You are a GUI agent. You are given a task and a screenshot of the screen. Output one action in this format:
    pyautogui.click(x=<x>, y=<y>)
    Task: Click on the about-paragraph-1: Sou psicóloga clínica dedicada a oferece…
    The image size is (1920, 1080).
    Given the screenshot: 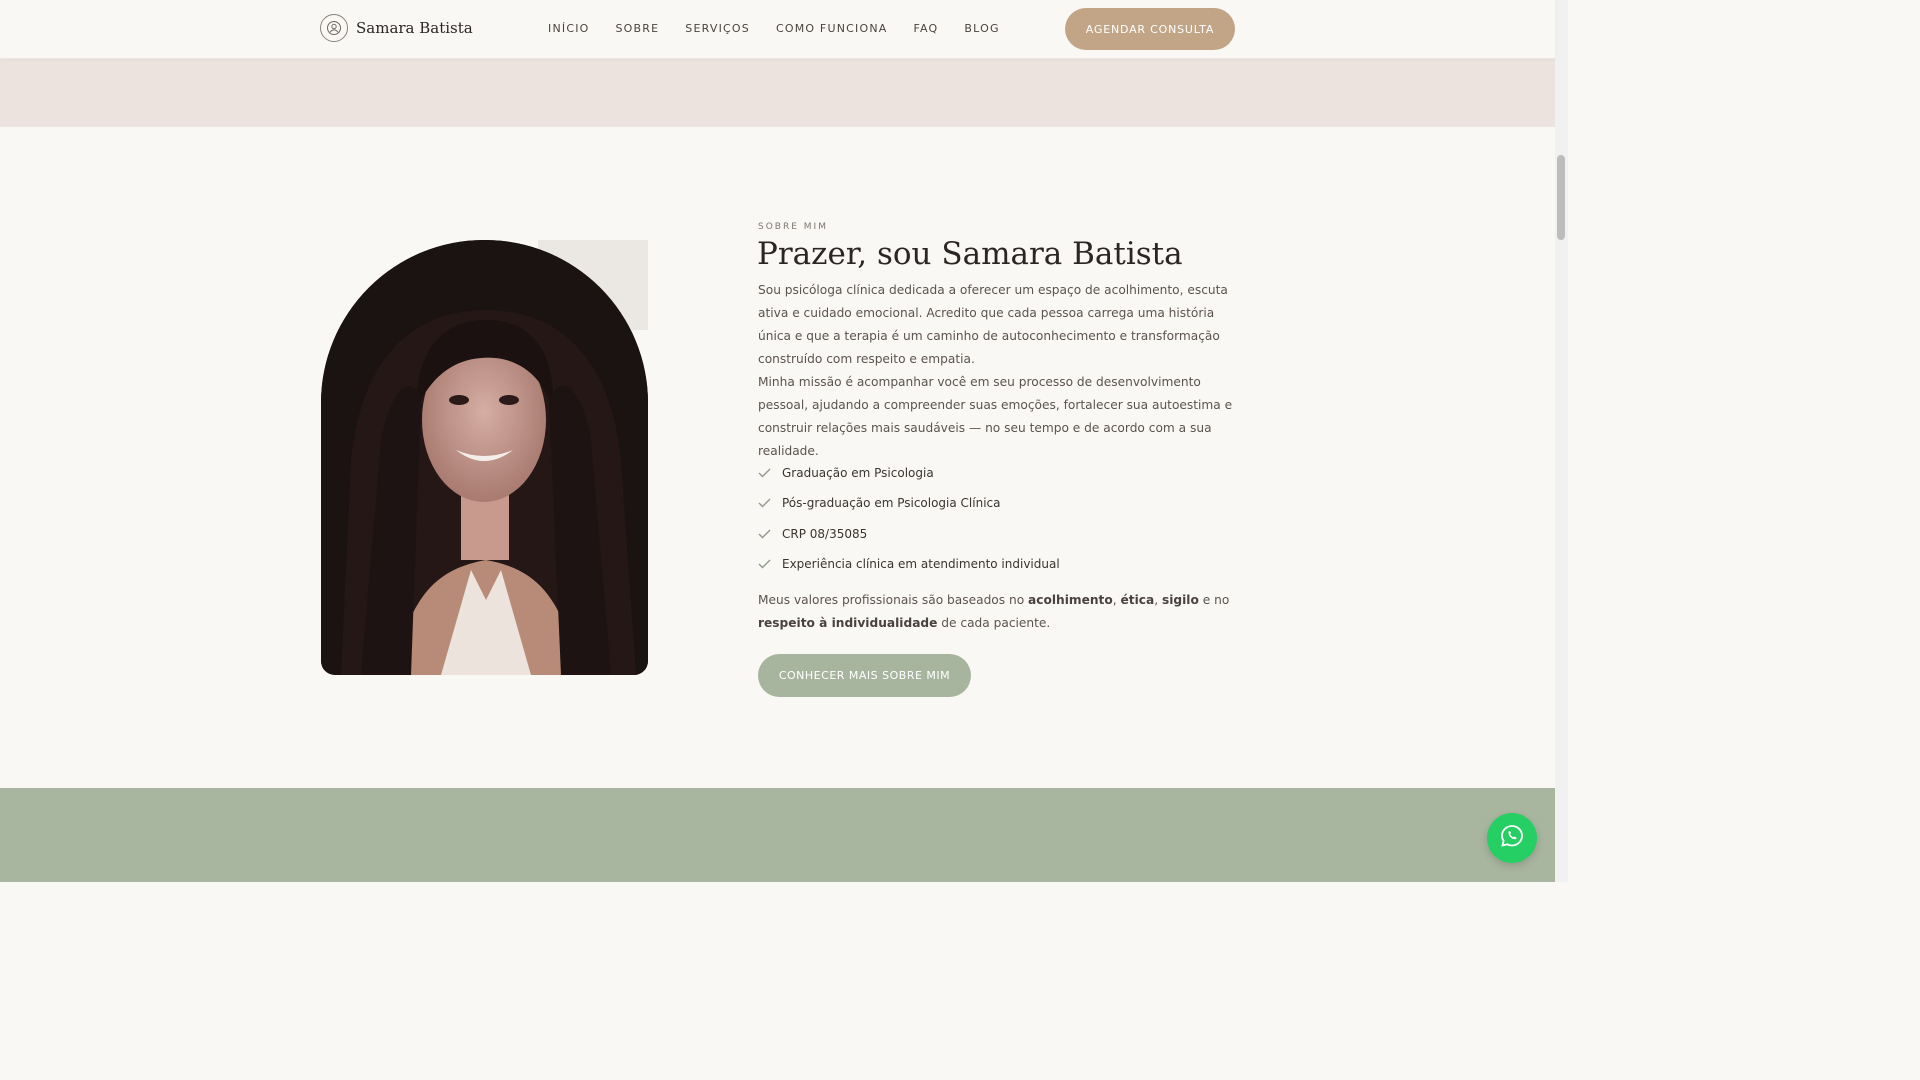 What is the action you would take?
    pyautogui.click(x=993, y=324)
    